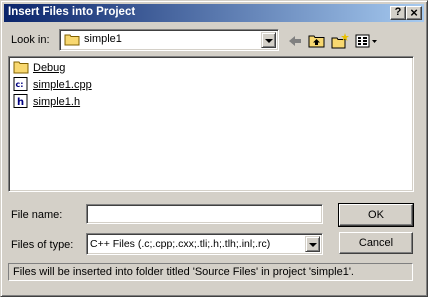  What do you see at coordinates (72, 12) in the screenshot?
I see `window-title: Insert Files into Project` at bounding box center [72, 12].